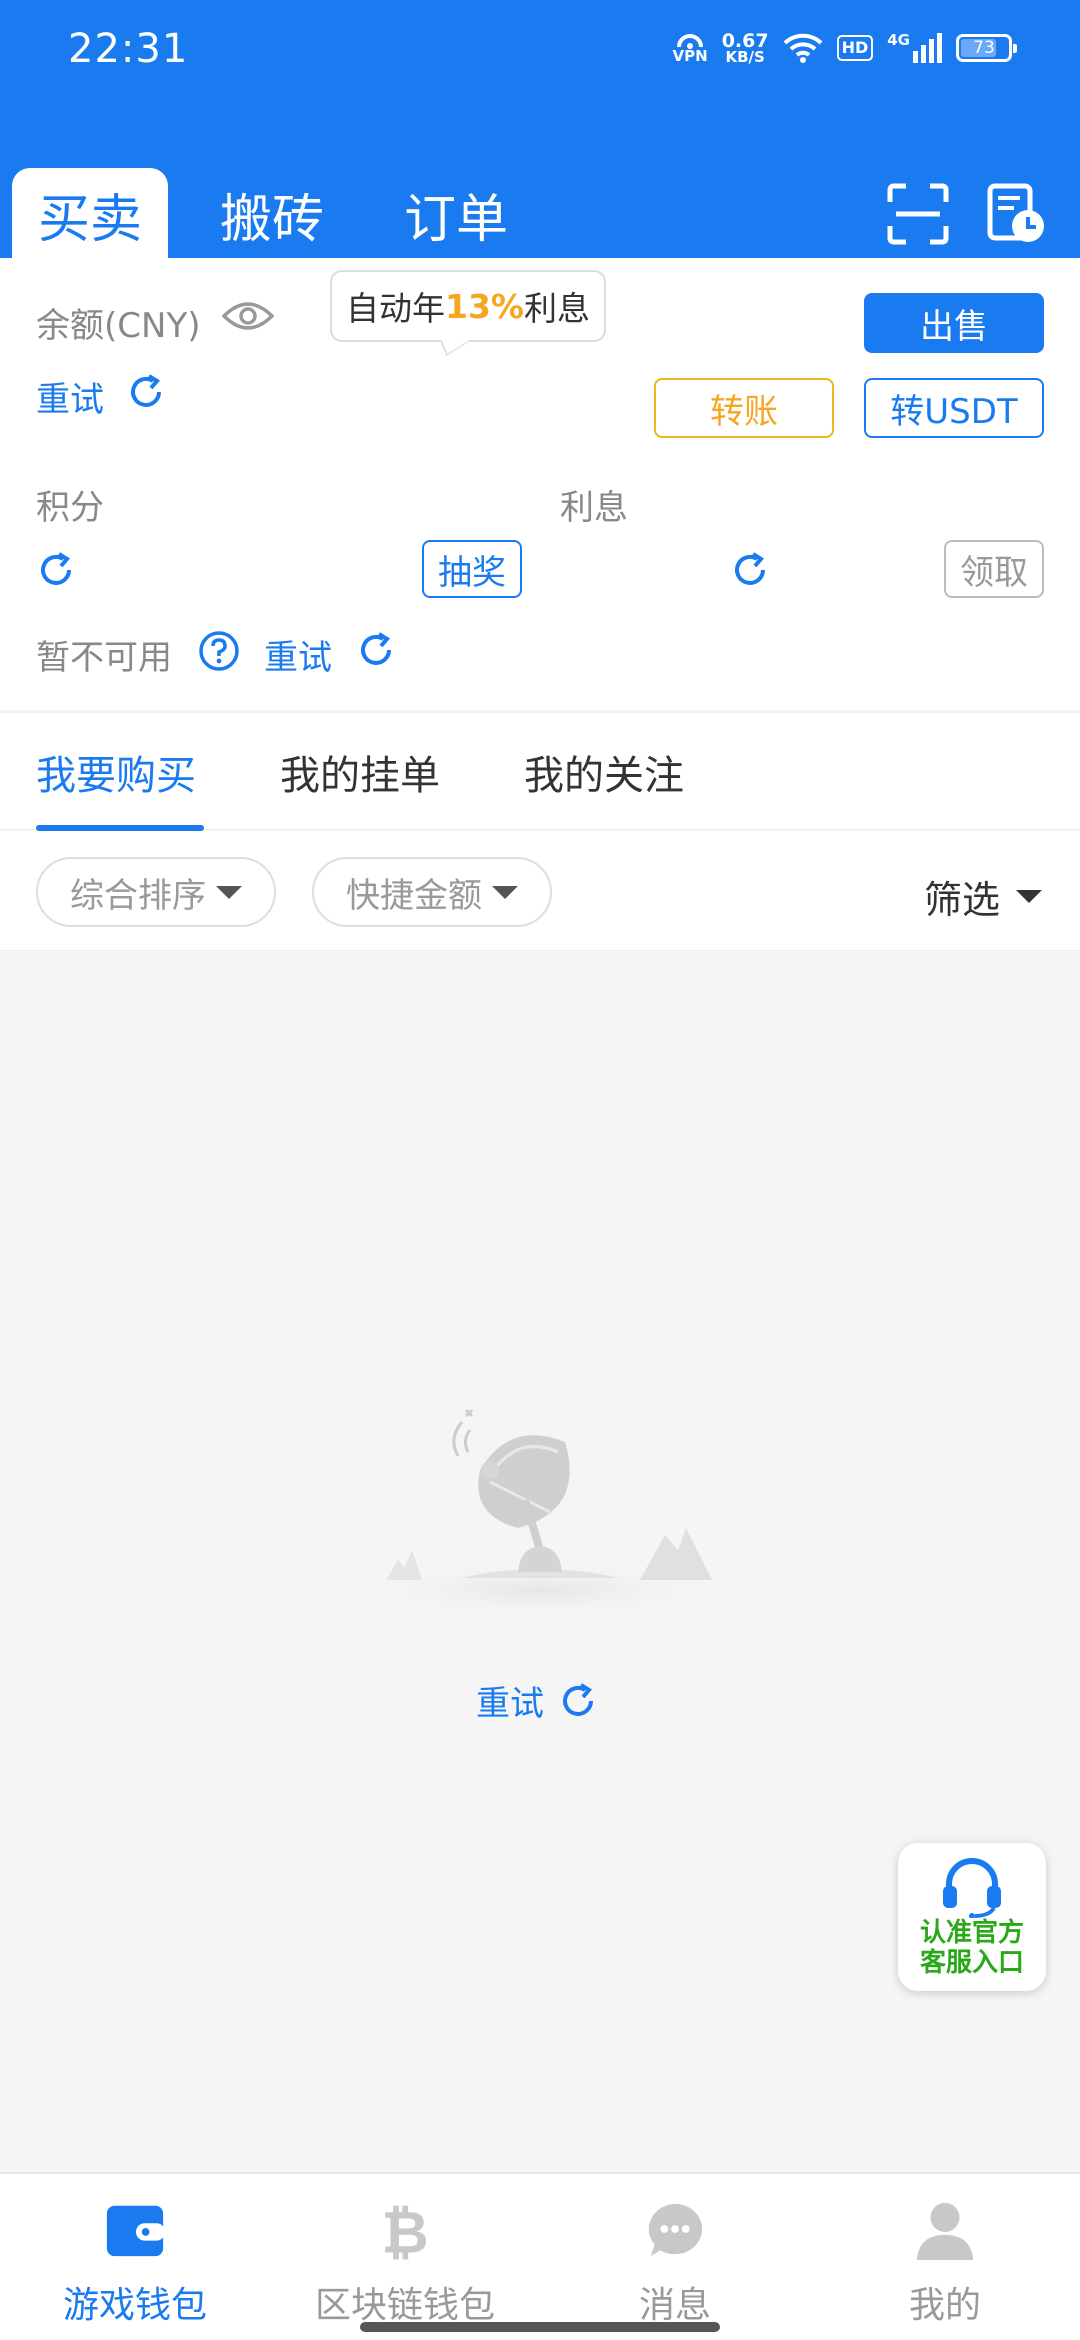 Image resolution: width=1080 pixels, height=2340 pixels. I want to click on wifi-icon, so click(802, 48).